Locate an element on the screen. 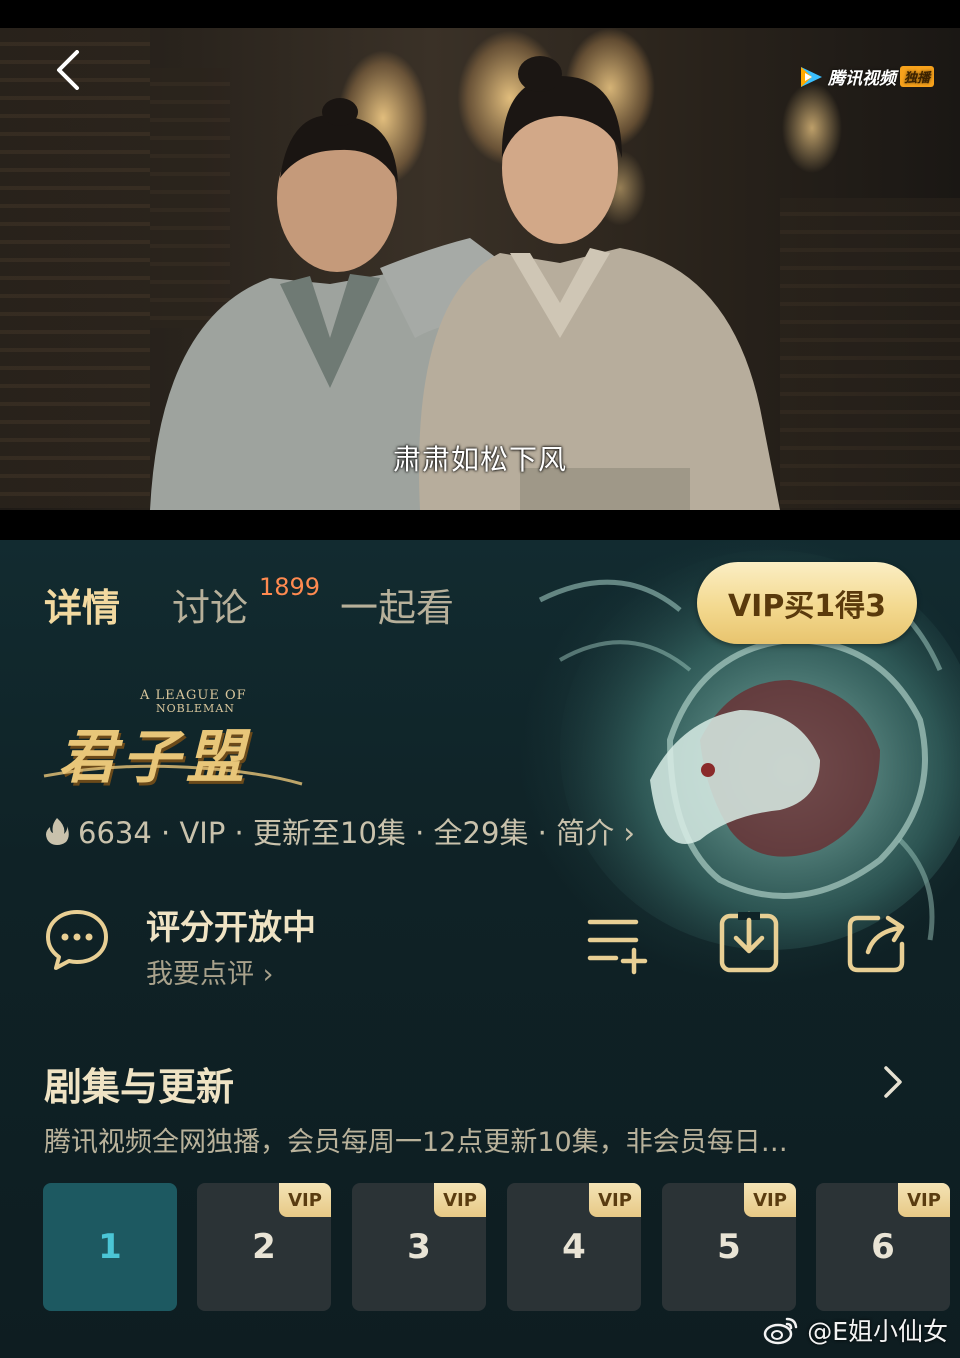 The height and width of the screenshot is (1358, 960). episode-button: VIP 6 is located at coordinates (883, 1247).